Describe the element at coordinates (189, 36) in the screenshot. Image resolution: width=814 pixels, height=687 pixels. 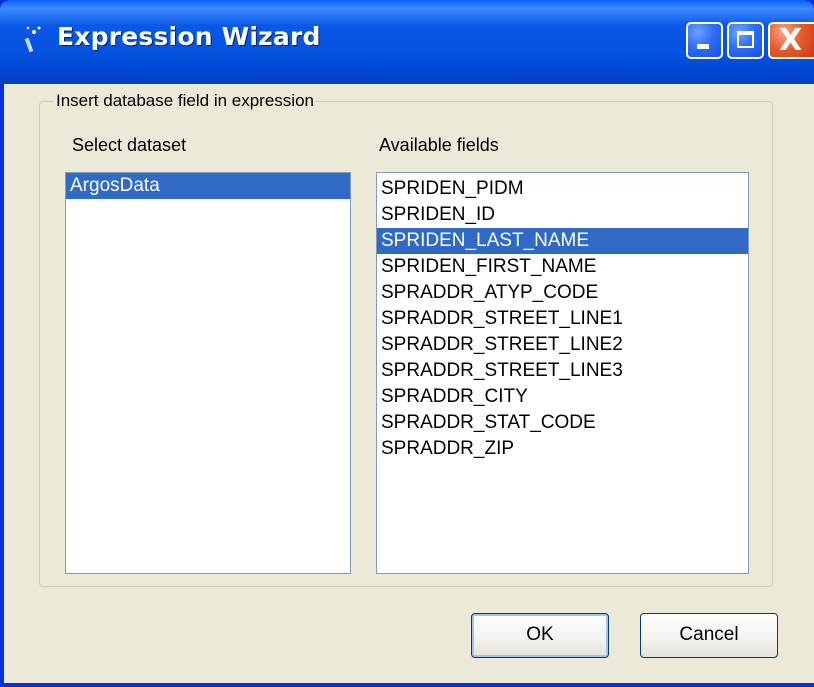
I see `window-title: Expression Wizard` at that location.